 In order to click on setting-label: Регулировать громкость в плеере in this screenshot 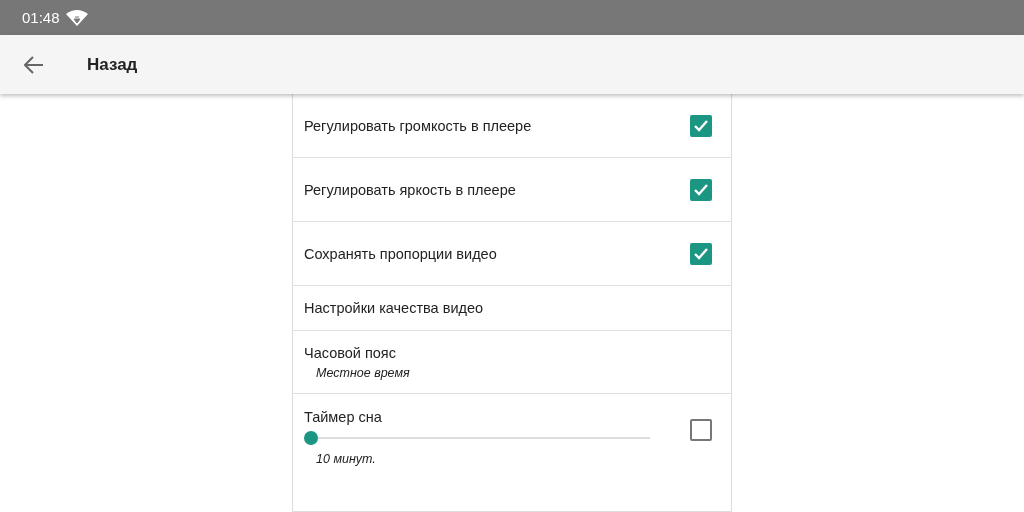, I will do `click(418, 125)`.